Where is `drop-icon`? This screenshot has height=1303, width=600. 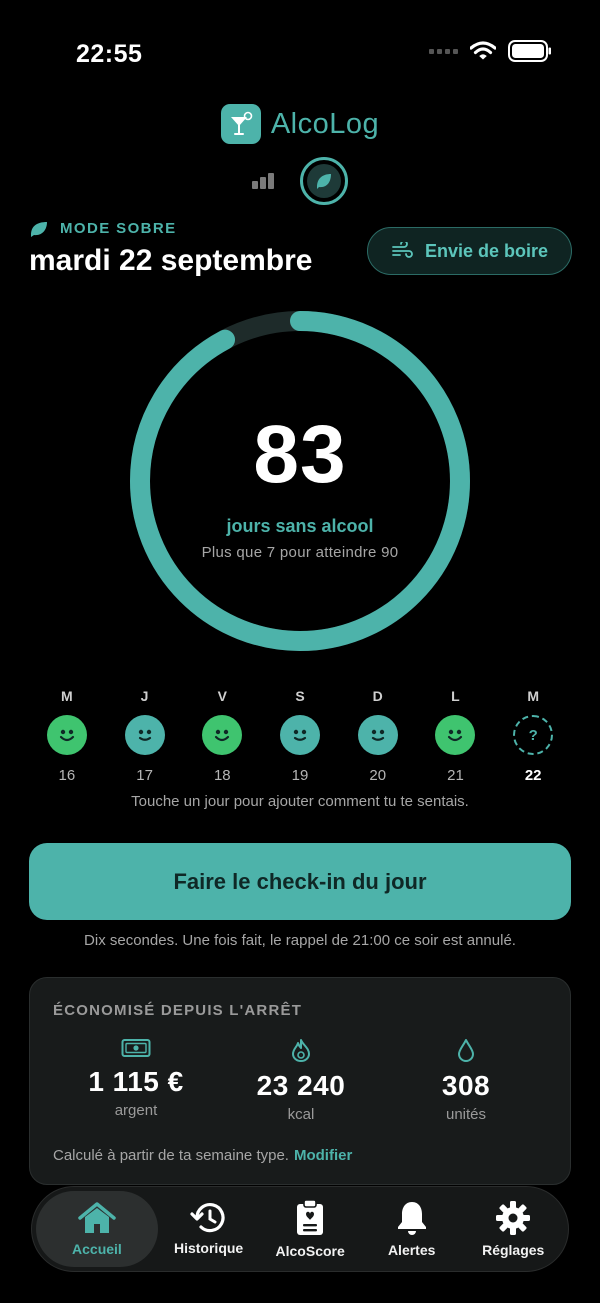 drop-icon is located at coordinates (466, 1050).